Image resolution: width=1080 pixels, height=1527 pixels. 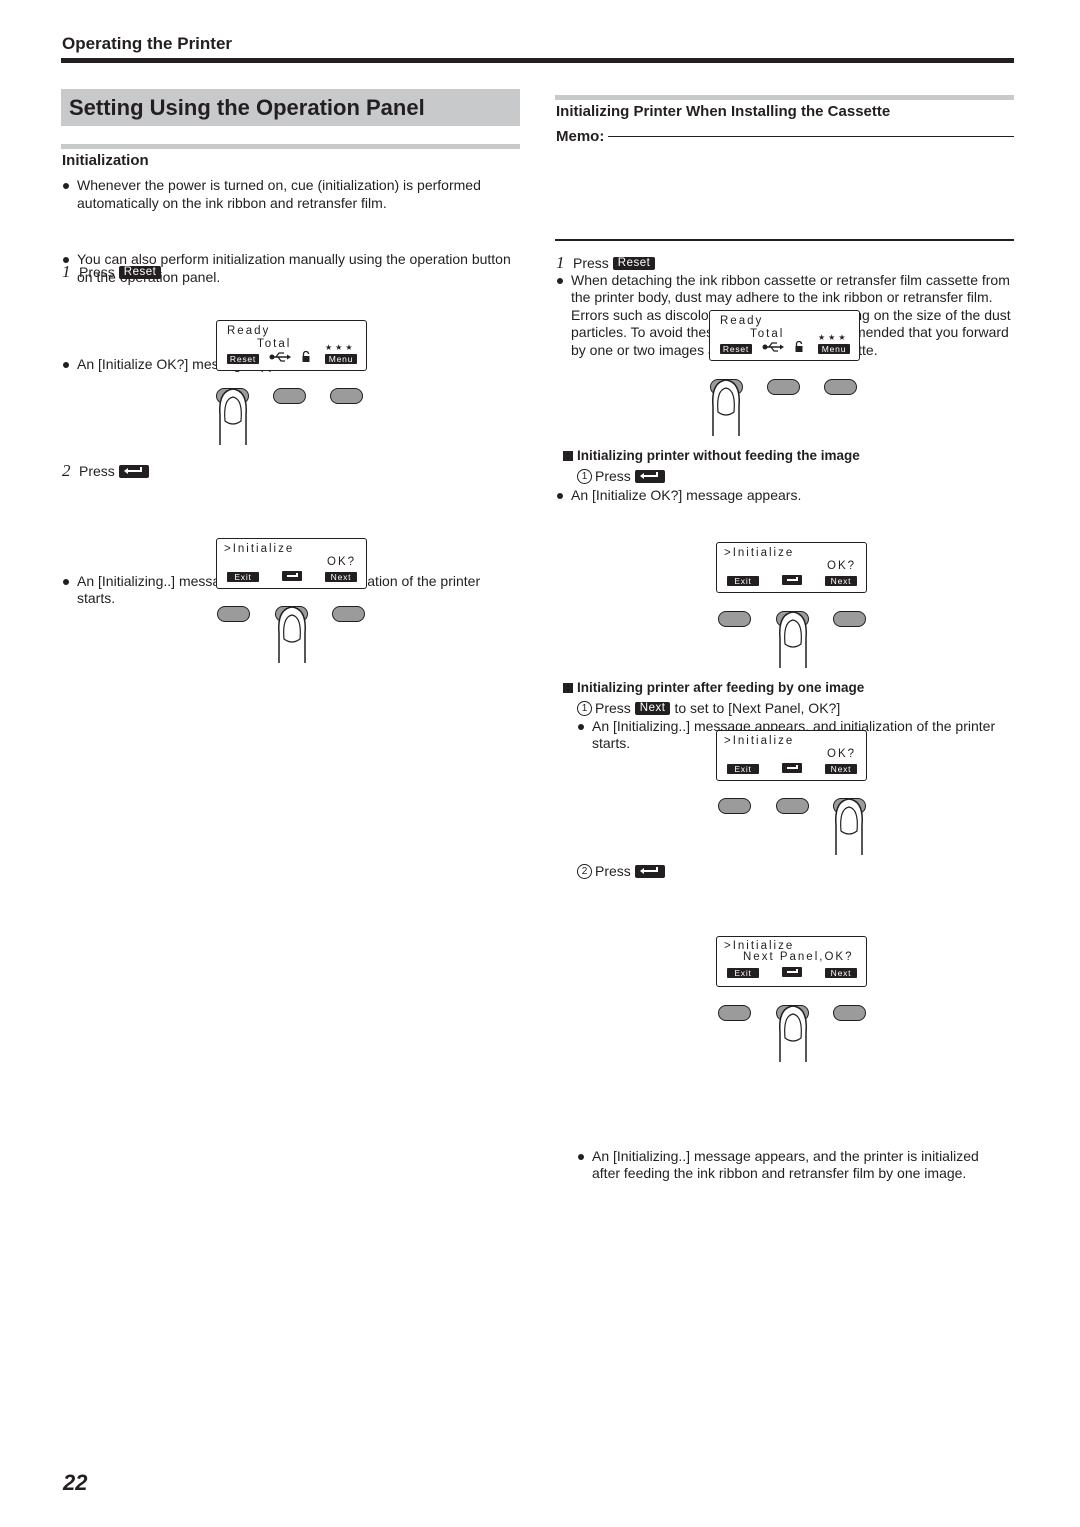 I want to click on memo-rule, so click(x=811, y=136).